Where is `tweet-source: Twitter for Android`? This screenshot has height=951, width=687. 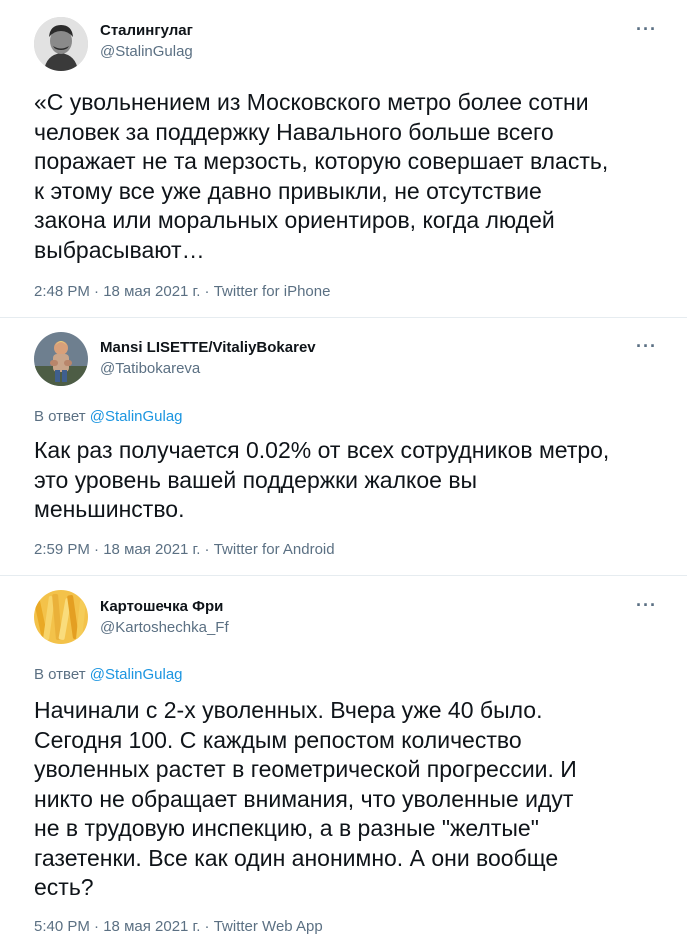
tweet-source: Twitter for Android is located at coordinates (274, 549).